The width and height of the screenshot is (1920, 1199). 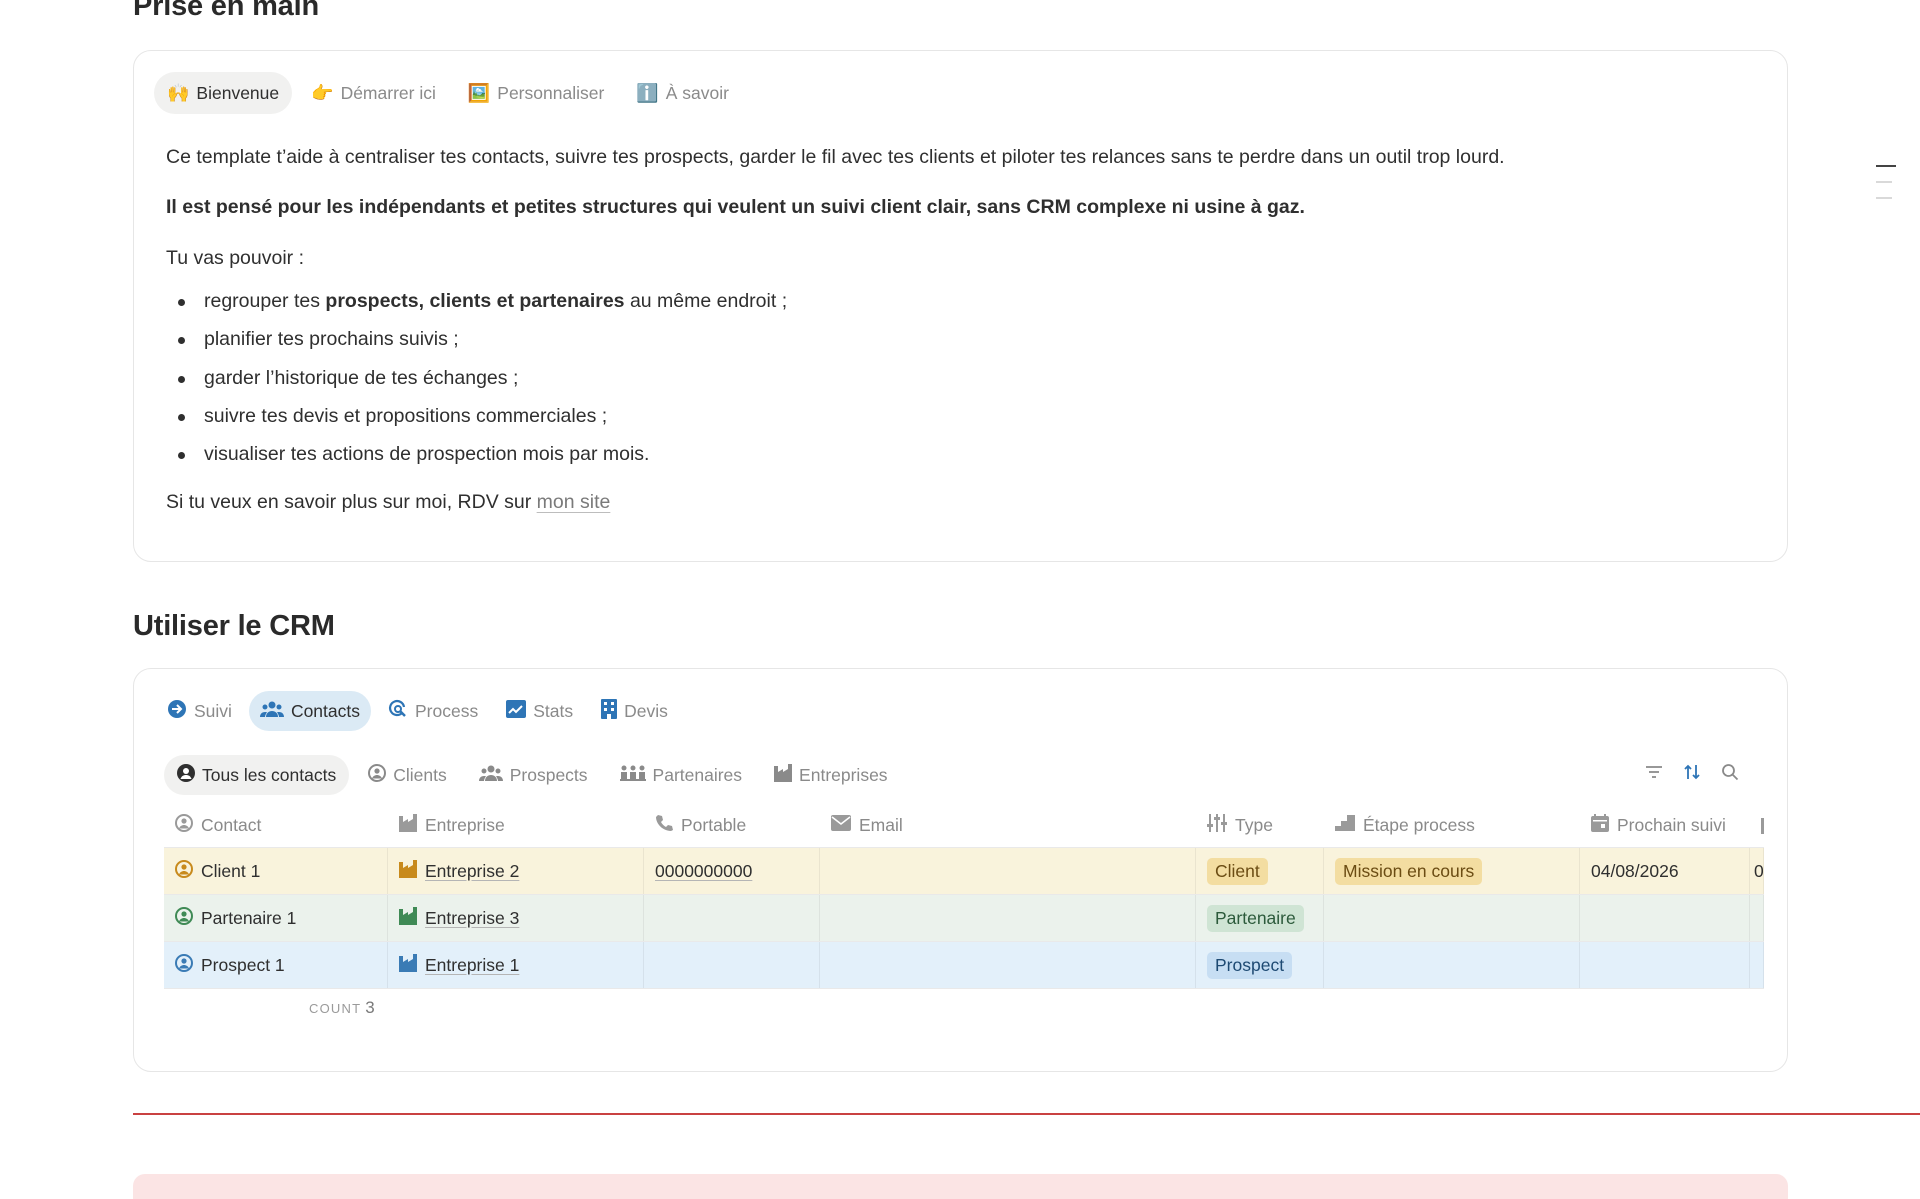 I want to click on column-header-entreprise: Entreprise, so click(x=516, y=825).